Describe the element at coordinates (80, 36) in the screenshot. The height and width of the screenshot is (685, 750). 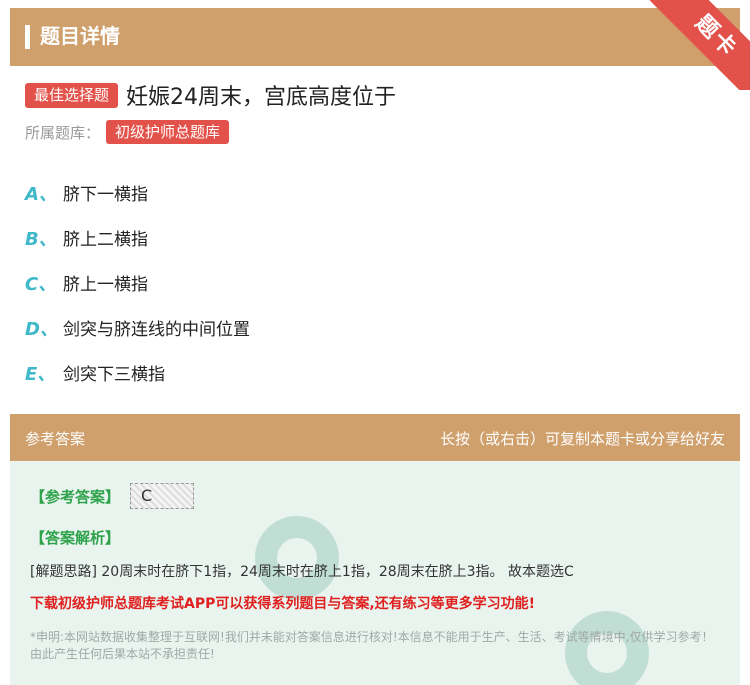
I see `page-title: 题目详情` at that location.